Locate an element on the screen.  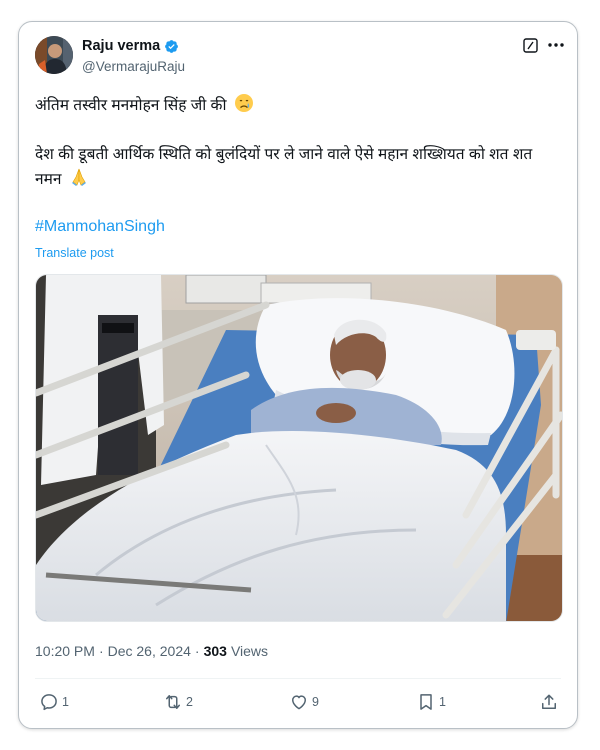
hashtag-link: #ManmohanSingh is located at coordinates (100, 227).